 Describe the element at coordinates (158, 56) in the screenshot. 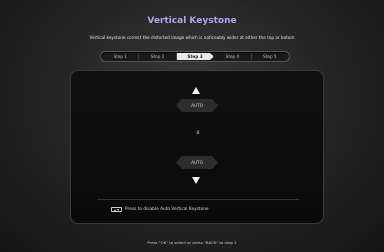

I see `step-2: Step 2` at that location.